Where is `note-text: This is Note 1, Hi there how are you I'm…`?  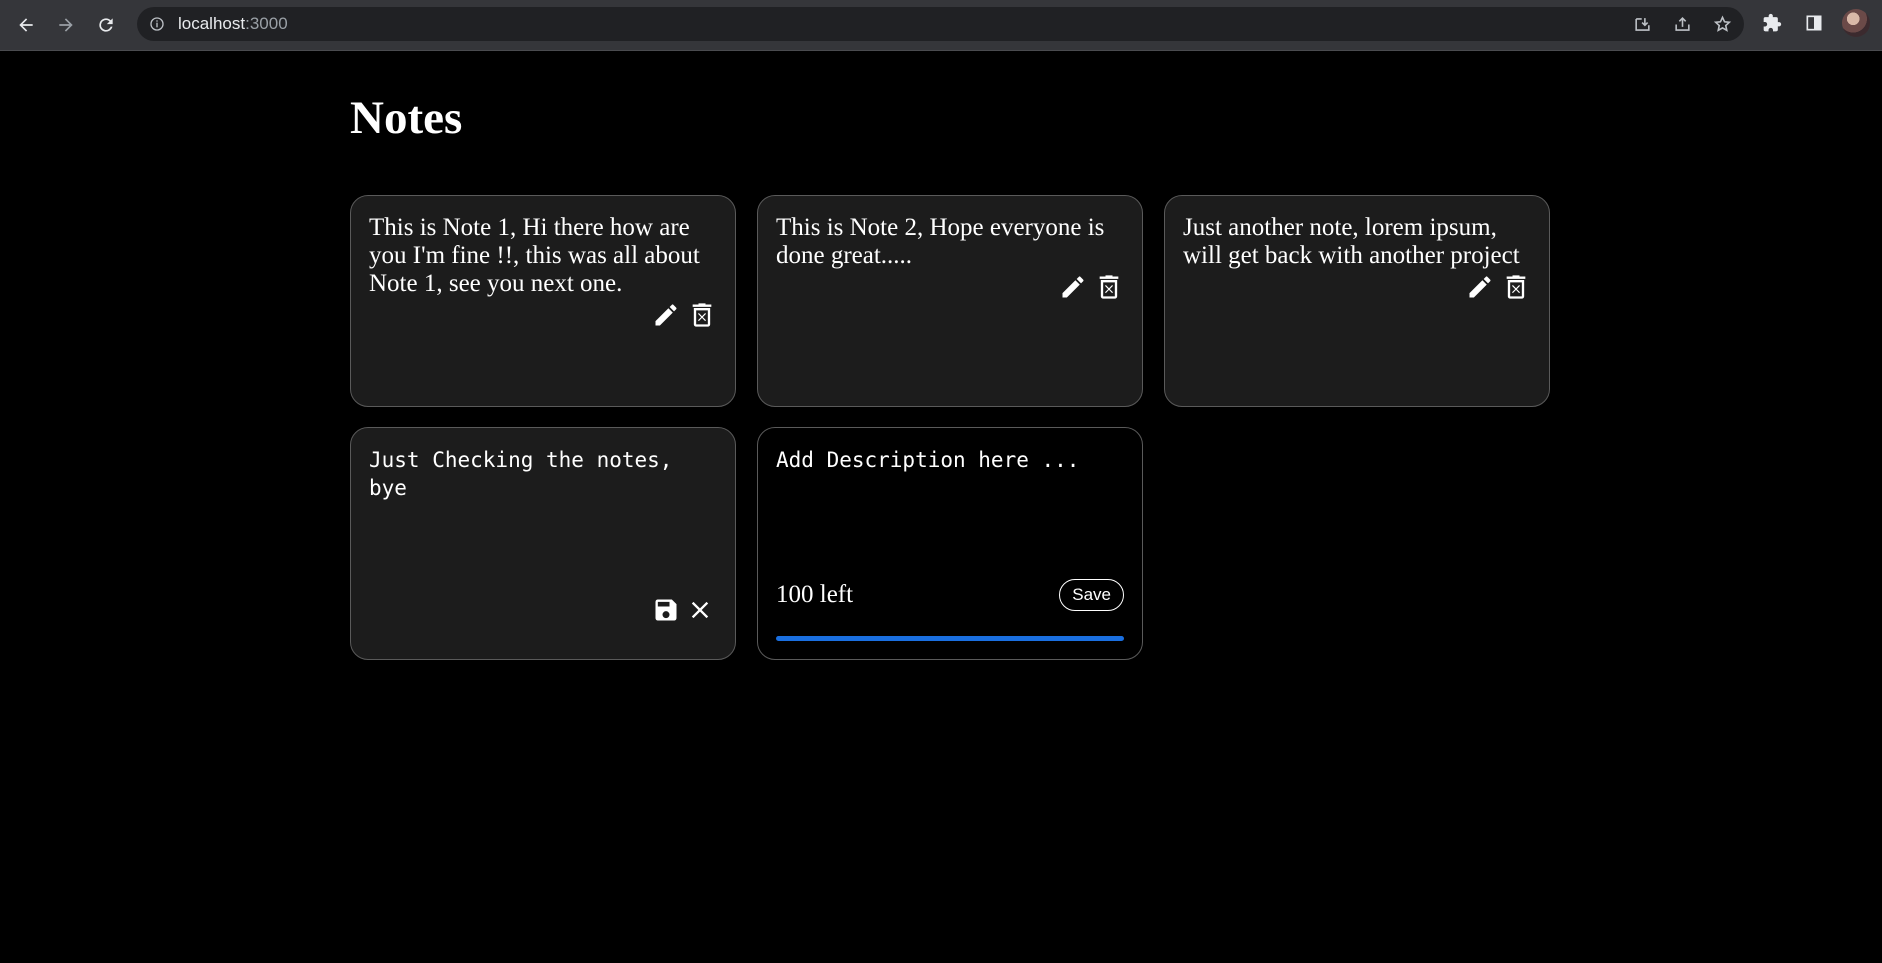
note-text: This is Note 1, Hi there how are you I'm… is located at coordinates (534, 255).